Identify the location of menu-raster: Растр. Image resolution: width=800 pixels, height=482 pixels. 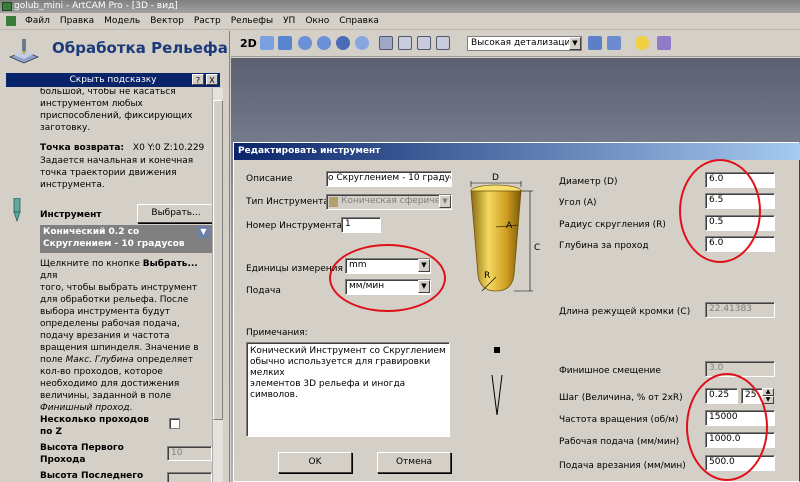
(207, 21).